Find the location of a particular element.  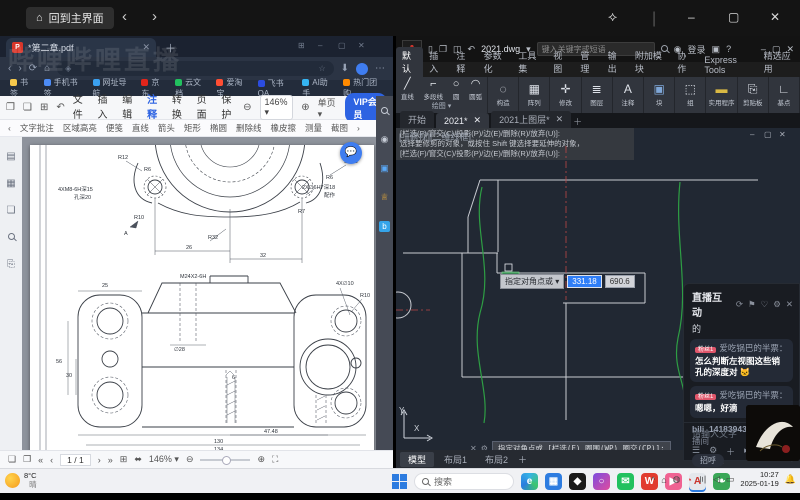

panel-construct: ◌ 构造 is located at coordinates (504, 95).